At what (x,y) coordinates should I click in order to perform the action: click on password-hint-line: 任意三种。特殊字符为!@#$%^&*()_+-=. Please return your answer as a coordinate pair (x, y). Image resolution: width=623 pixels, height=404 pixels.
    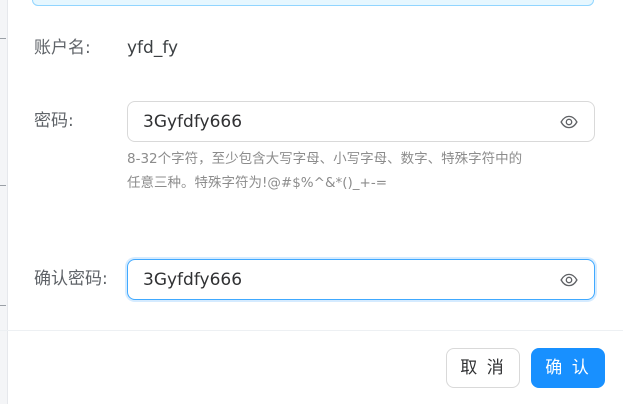
    Looking at the image, I should click on (257, 183).